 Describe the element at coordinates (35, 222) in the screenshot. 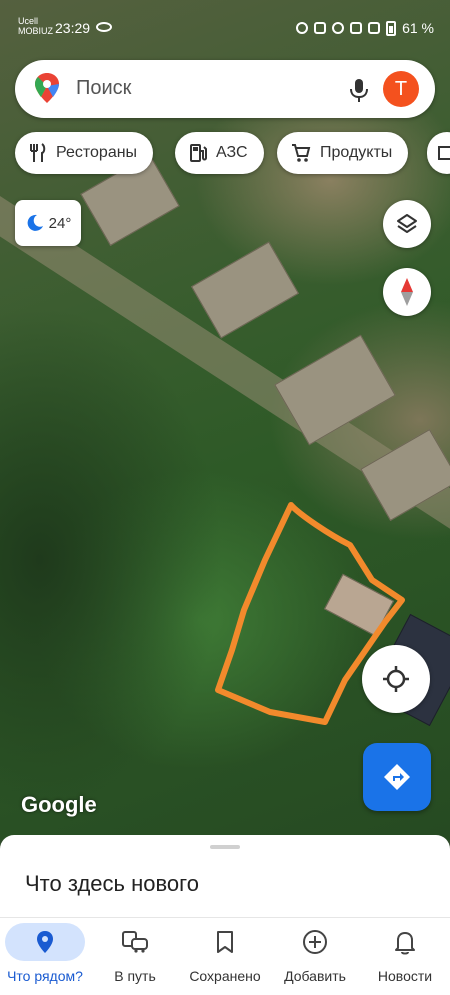

I see `moon-cloud-icon` at that location.